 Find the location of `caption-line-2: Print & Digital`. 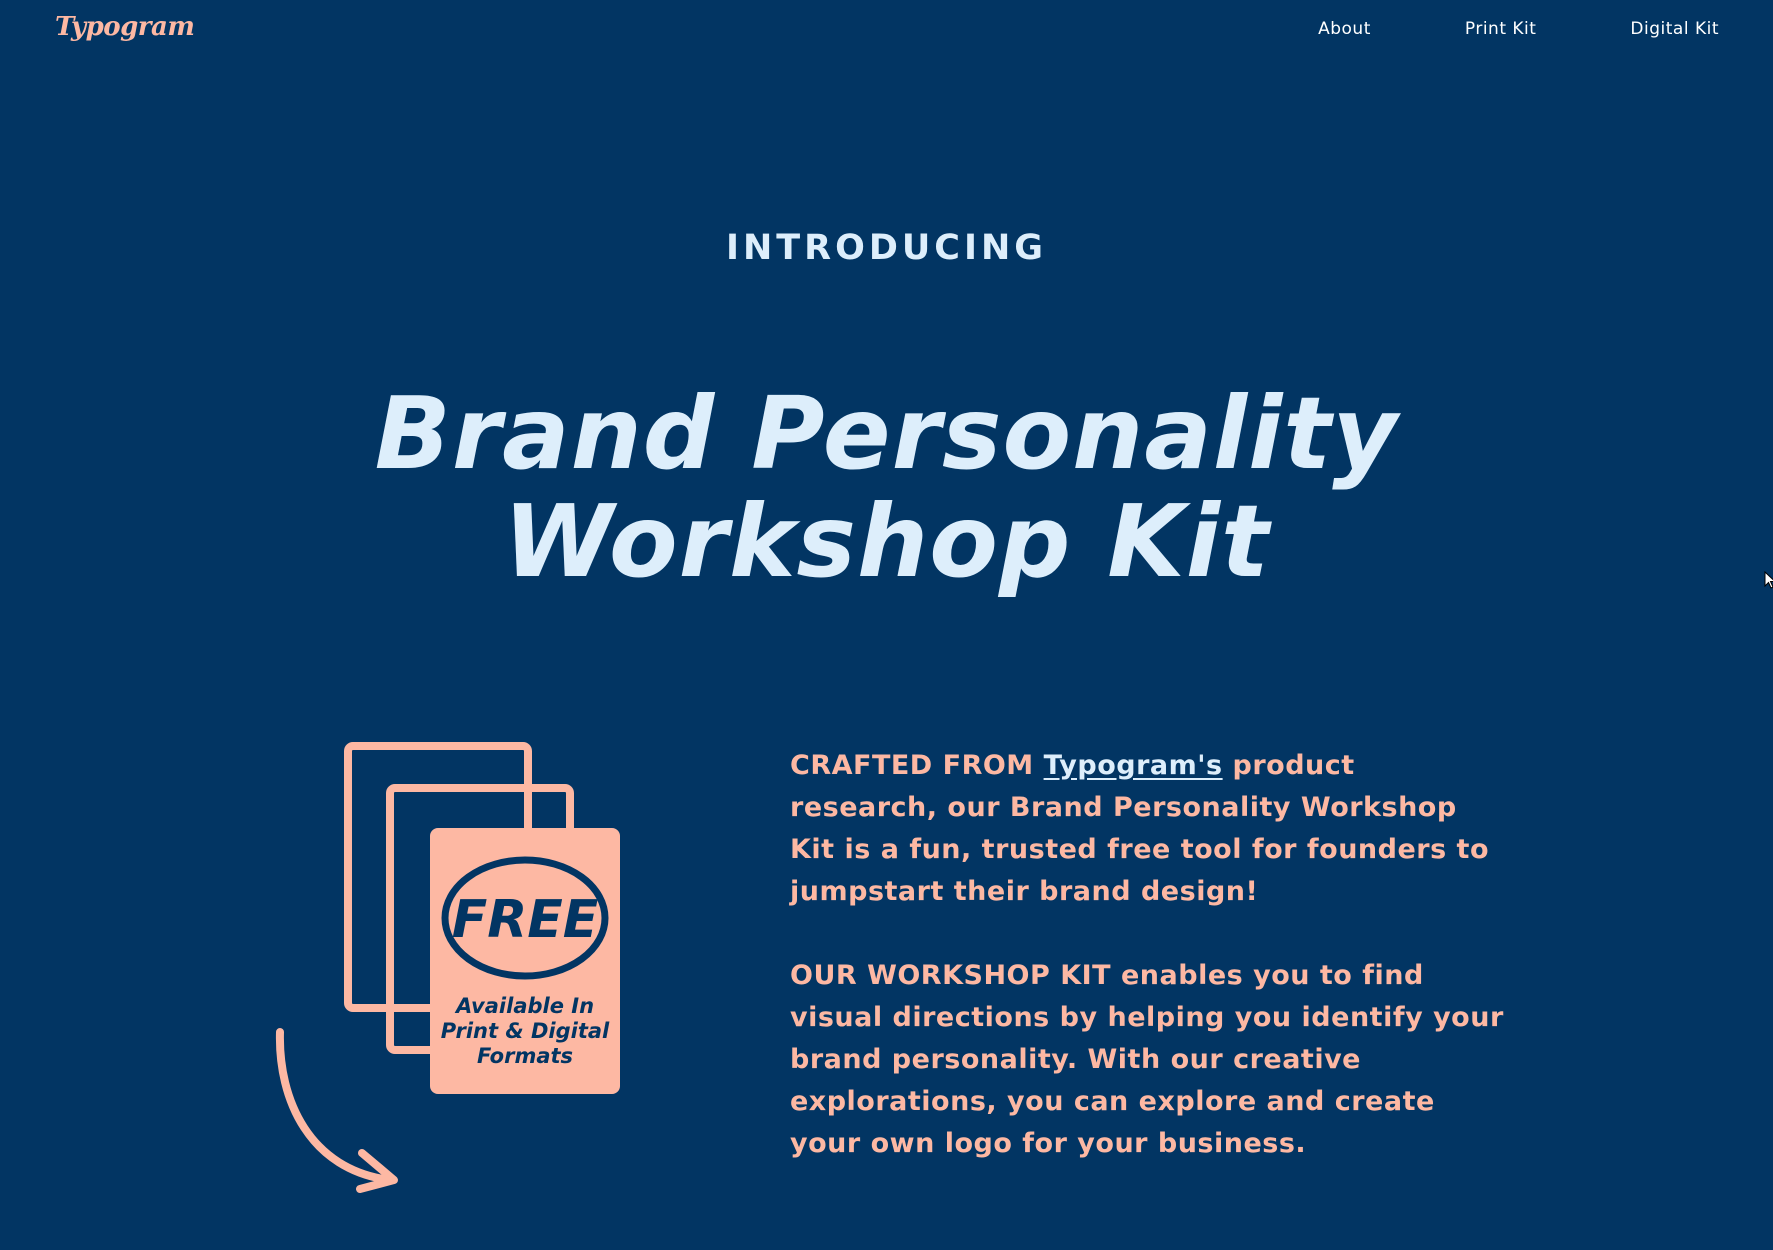

caption-line-2: Print & Digital is located at coordinates (525, 1031).